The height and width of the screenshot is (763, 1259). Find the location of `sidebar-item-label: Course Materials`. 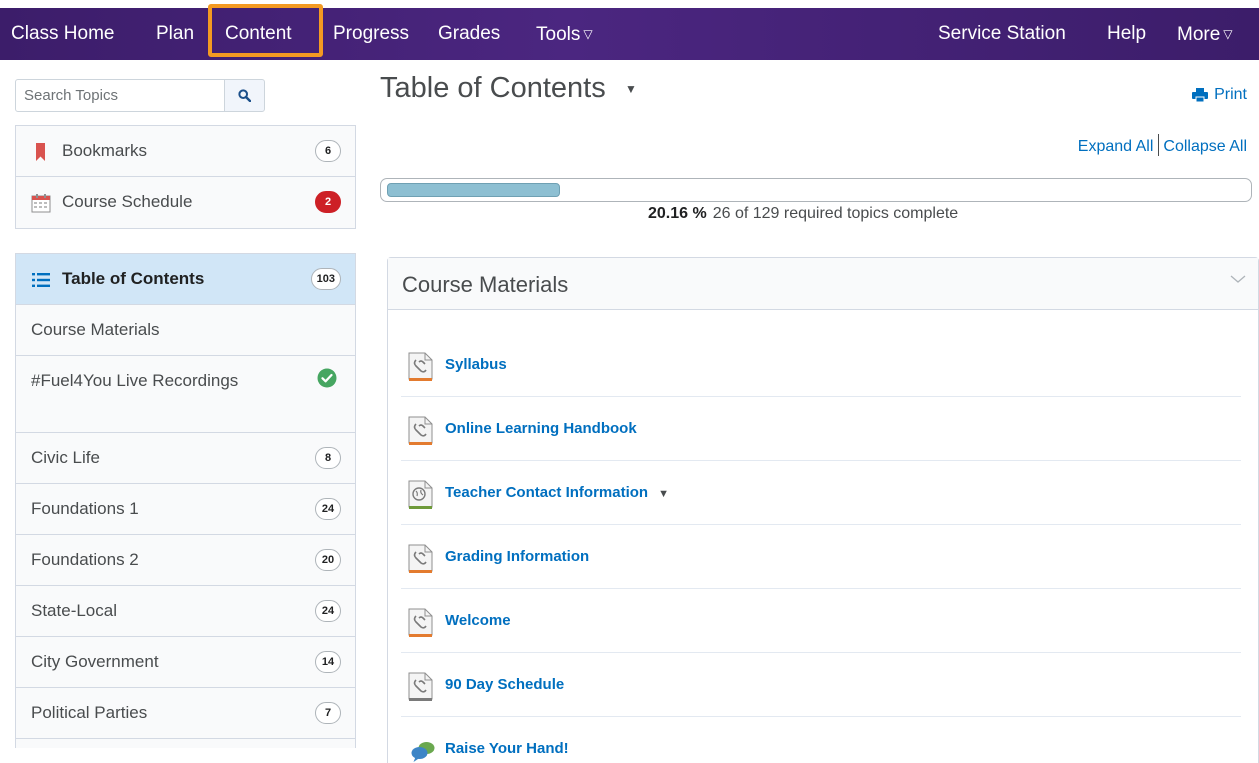

sidebar-item-label: Course Materials is located at coordinates (95, 329).